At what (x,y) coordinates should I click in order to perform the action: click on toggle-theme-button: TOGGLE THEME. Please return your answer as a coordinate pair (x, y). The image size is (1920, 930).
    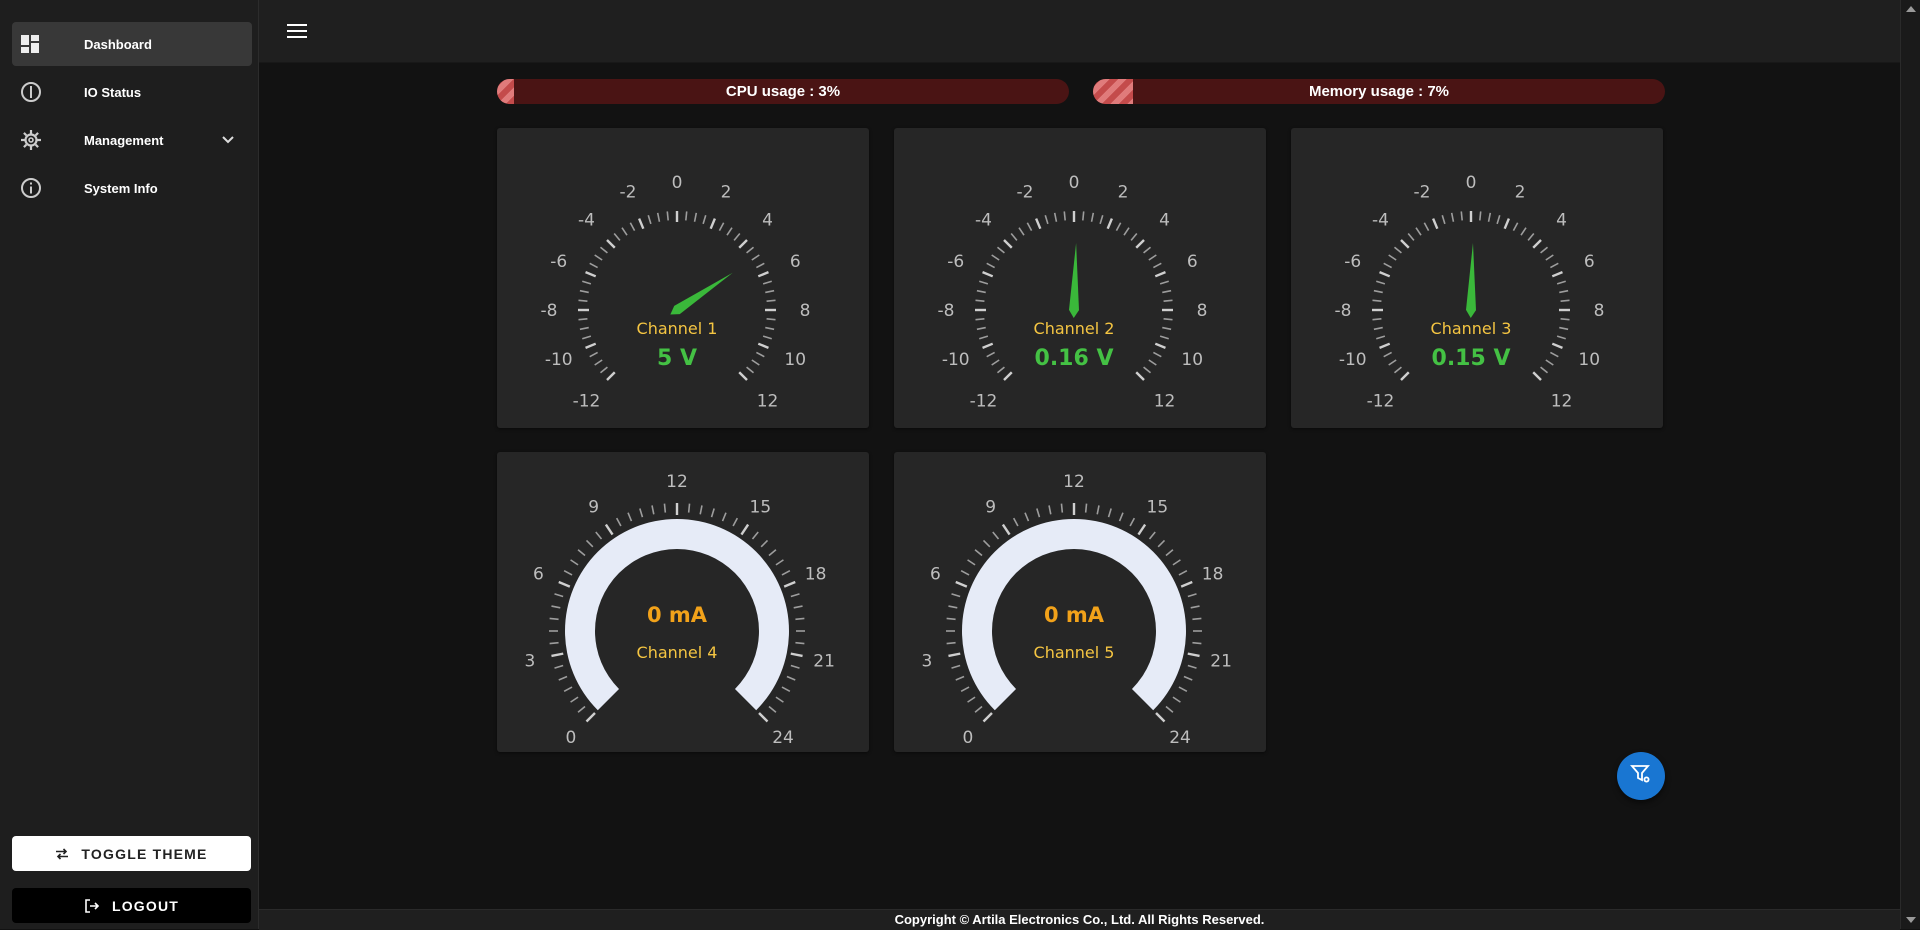
    Looking at the image, I should click on (131, 853).